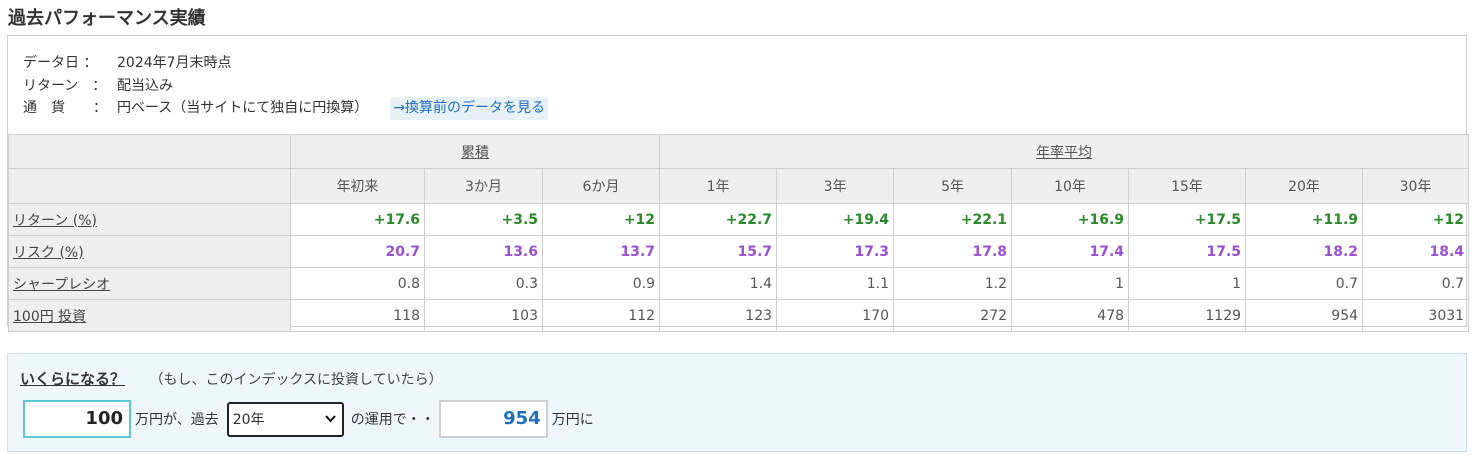 Image resolution: width=1472 pixels, height=462 pixels. Describe the element at coordinates (357, 219) in the screenshot. I see `table-cell: +17.6` at that location.